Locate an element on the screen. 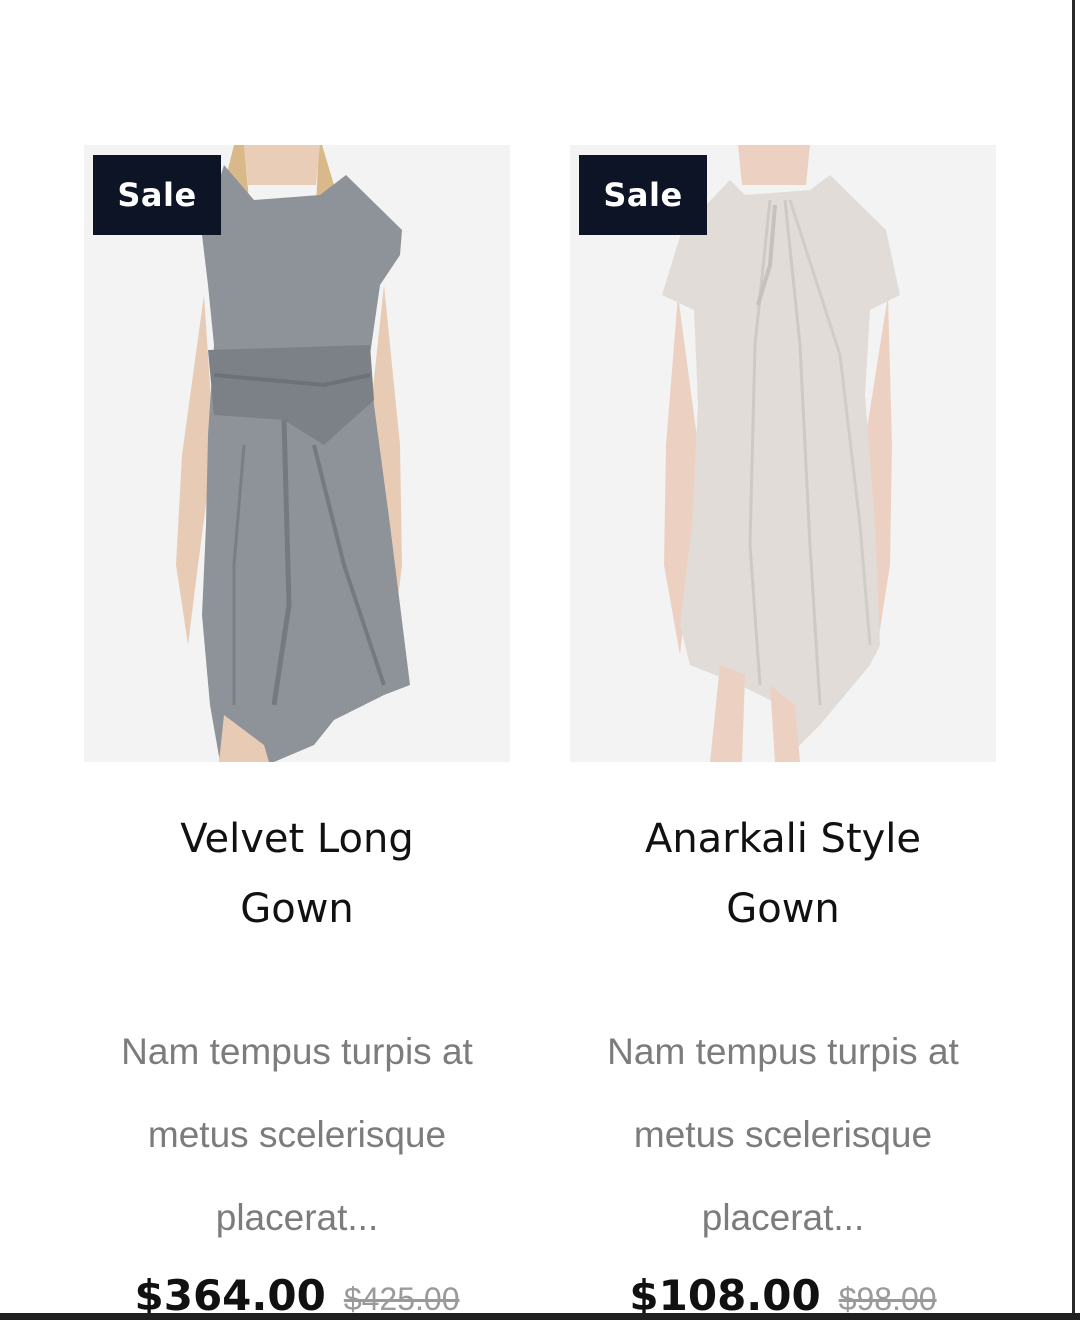  original-price: $98.00 is located at coordinates (887, 1299).